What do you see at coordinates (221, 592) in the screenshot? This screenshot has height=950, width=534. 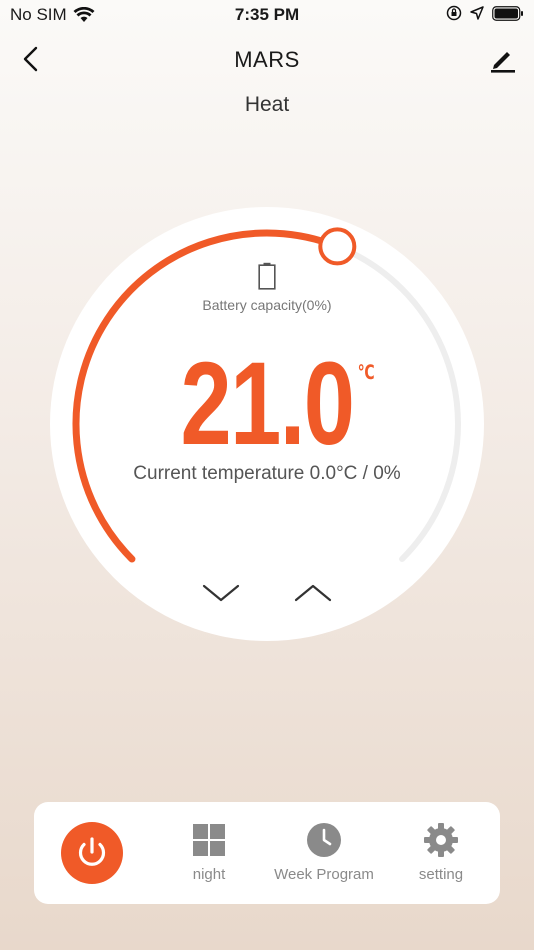 I see `decrease-temperature-chevron-icon` at bounding box center [221, 592].